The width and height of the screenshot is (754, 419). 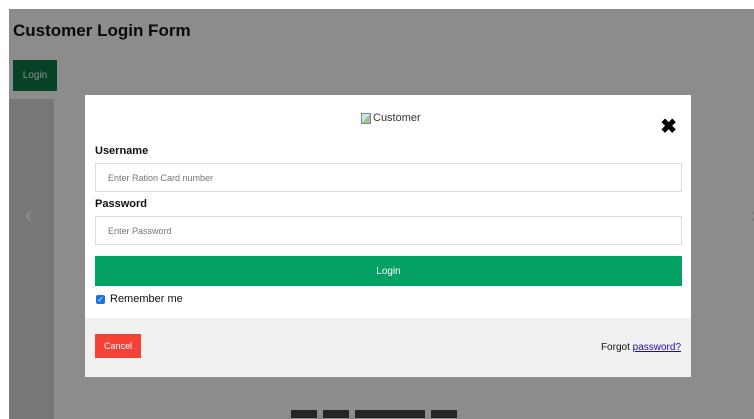 I want to click on password-label: Password, so click(x=121, y=204).